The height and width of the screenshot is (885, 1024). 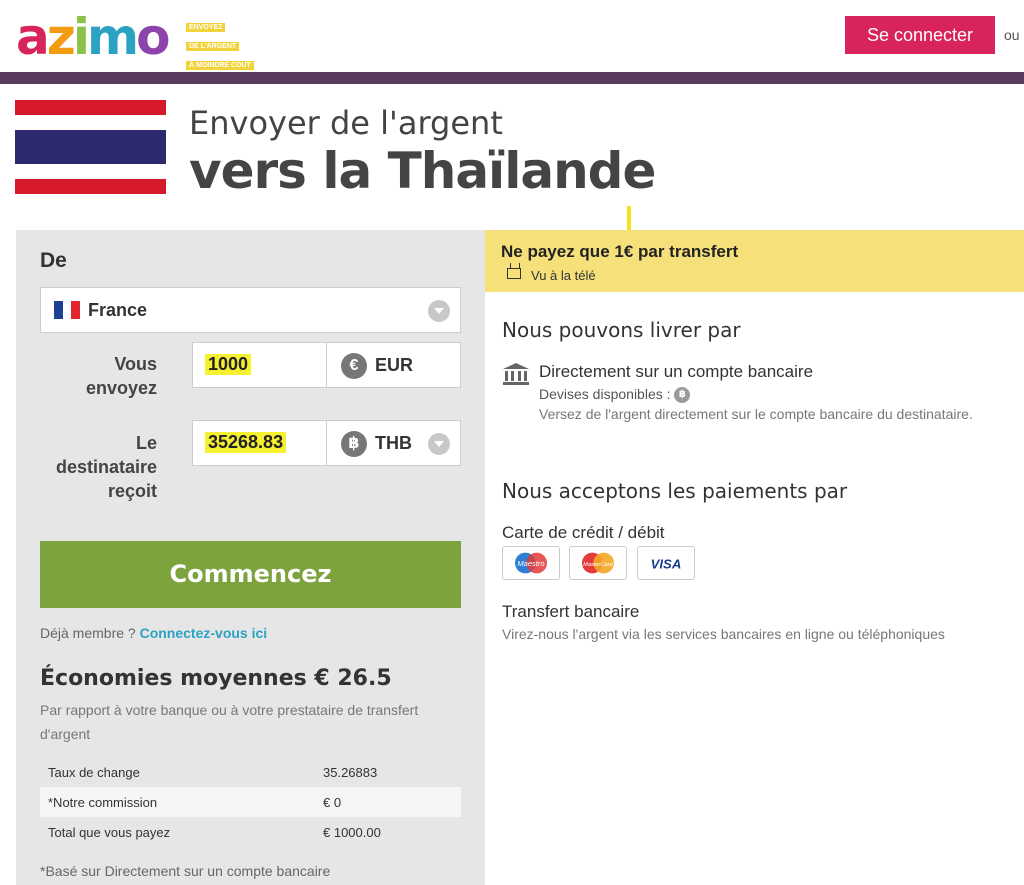 I want to click on rate-value: € 1000.00, so click(x=352, y=832).